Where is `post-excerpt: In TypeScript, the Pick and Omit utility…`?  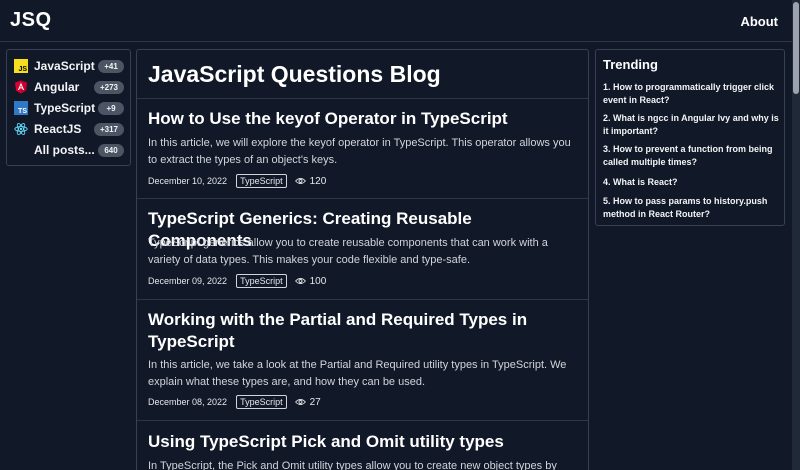 post-excerpt: In TypeScript, the Pick and Omit utility… is located at coordinates (352, 465).